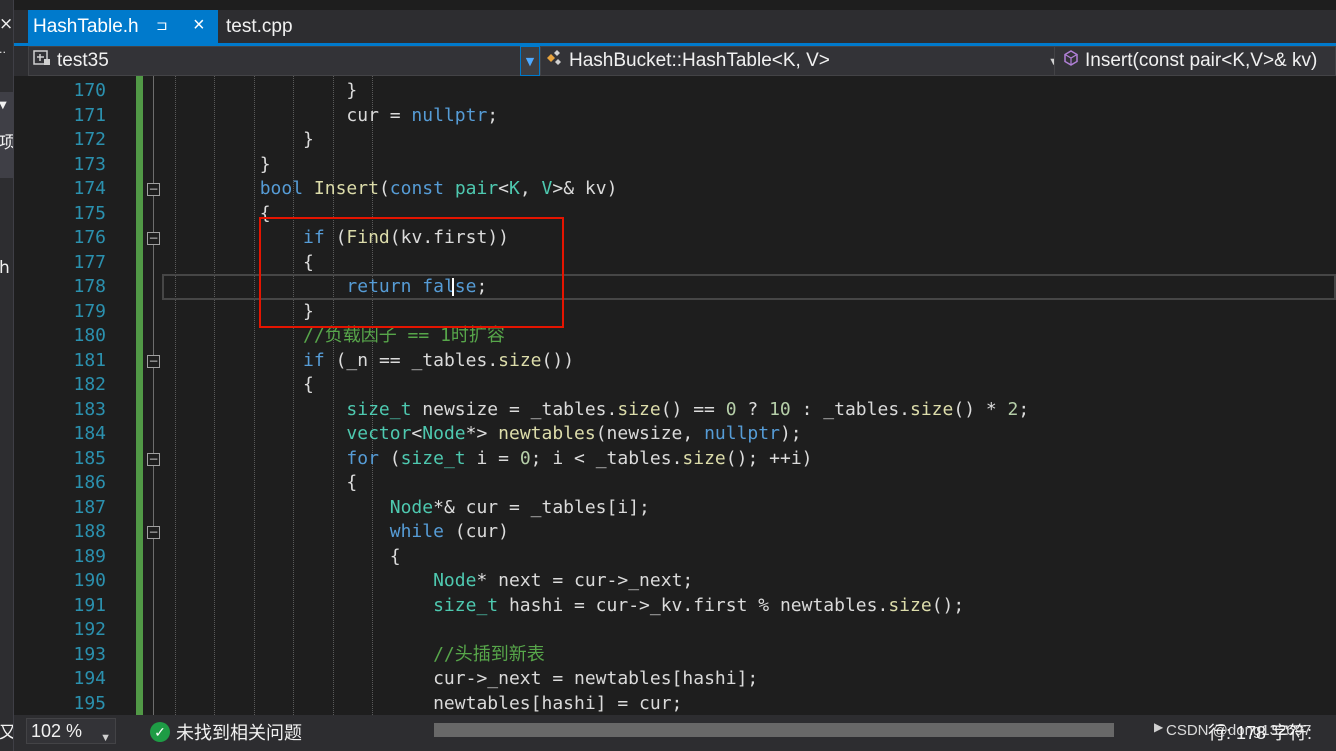 The height and width of the screenshot is (751, 1336). What do you see at coordinates (6, 140) in the screenshot?
I see `truncated-label: 项` at bounding box center [6, 140].